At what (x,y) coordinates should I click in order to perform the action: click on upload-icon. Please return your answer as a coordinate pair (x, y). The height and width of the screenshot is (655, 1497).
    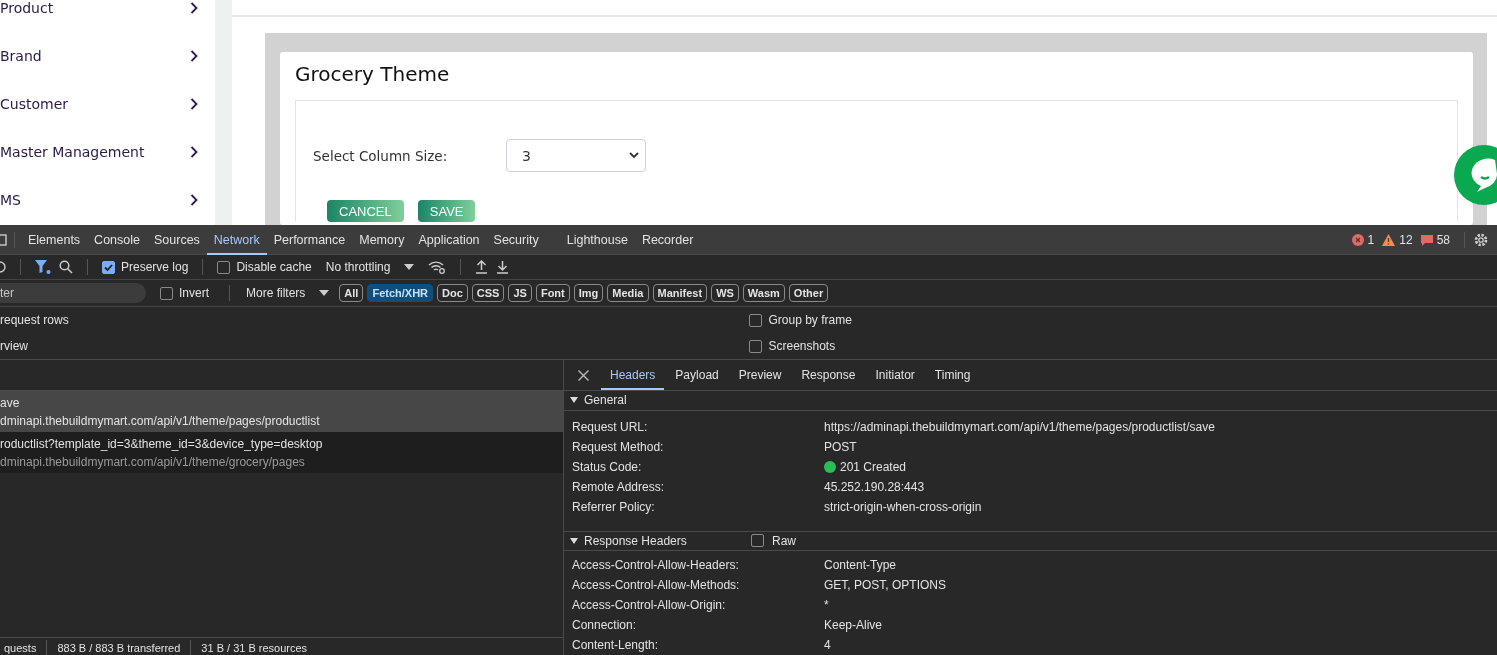
    Looking at the image, I should click on (482, 267).